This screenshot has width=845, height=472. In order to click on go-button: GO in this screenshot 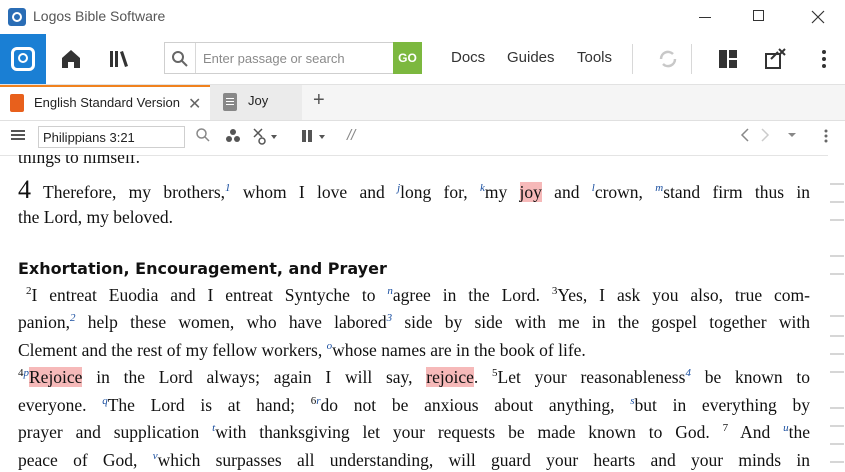, I will do `click(407, 58)`.